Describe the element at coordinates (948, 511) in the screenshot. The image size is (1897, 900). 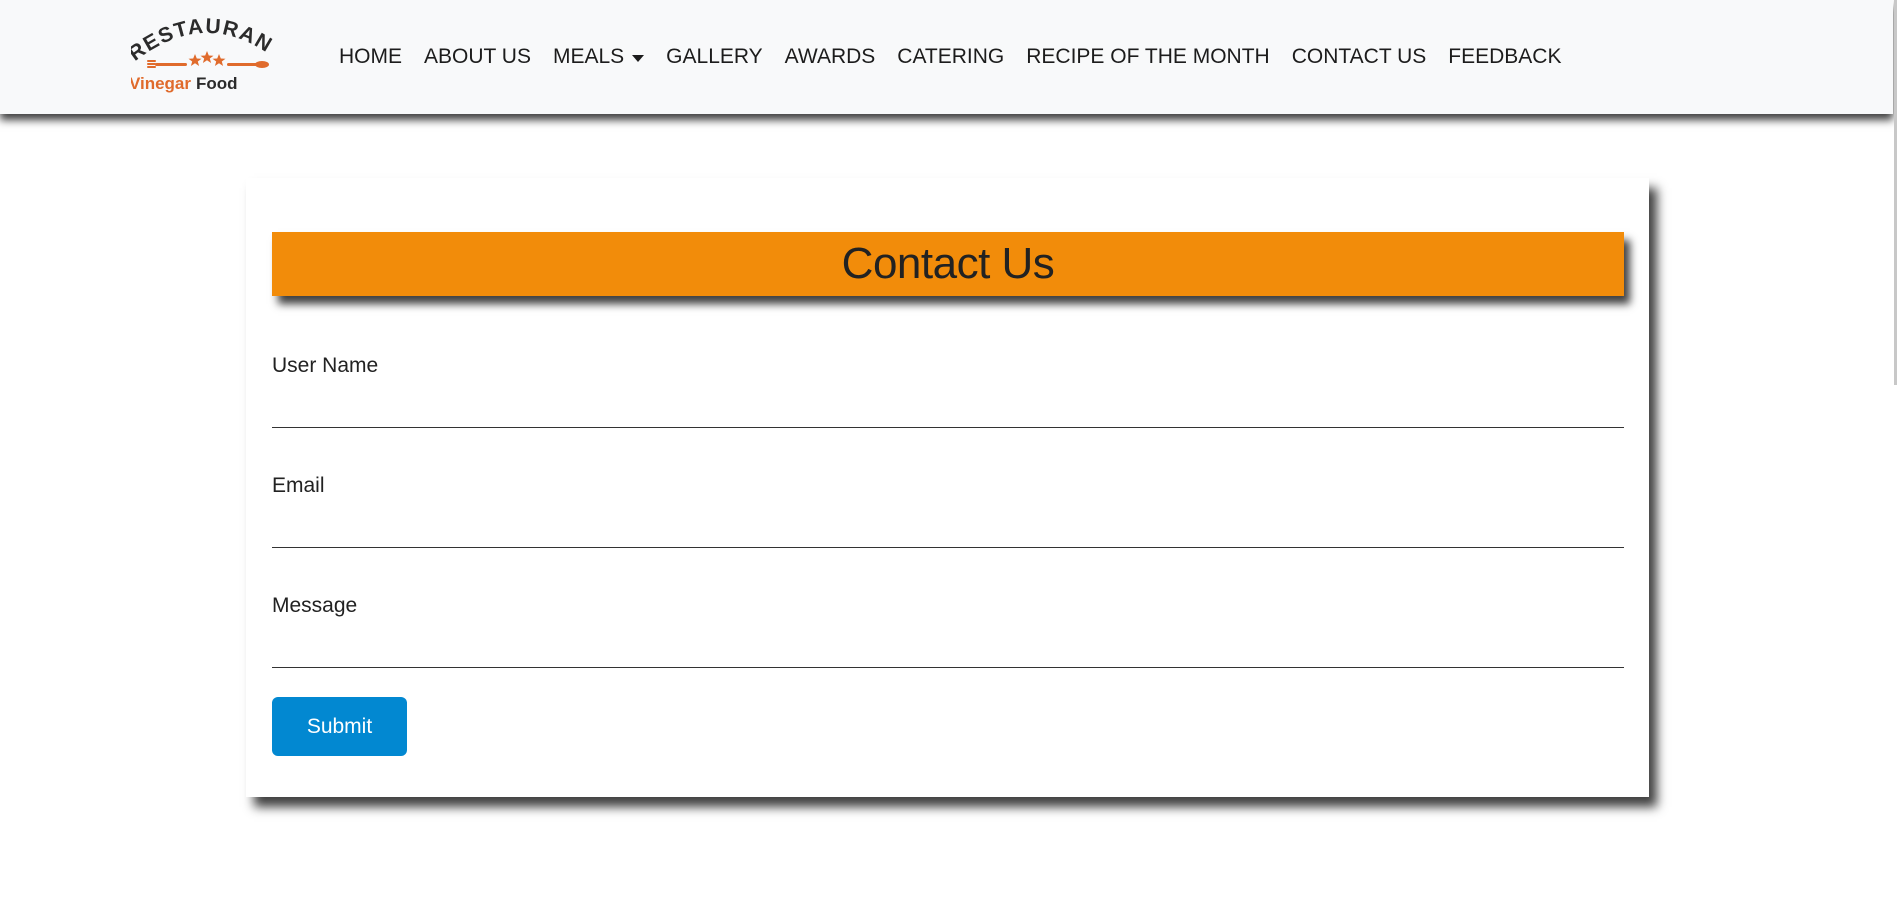
I see `email-field-group: Email` at that location.